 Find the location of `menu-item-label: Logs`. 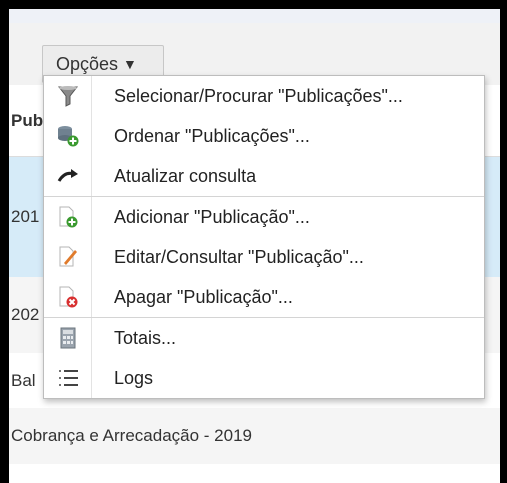

menu-item-label: Logs is located at coordinates (134, 377).